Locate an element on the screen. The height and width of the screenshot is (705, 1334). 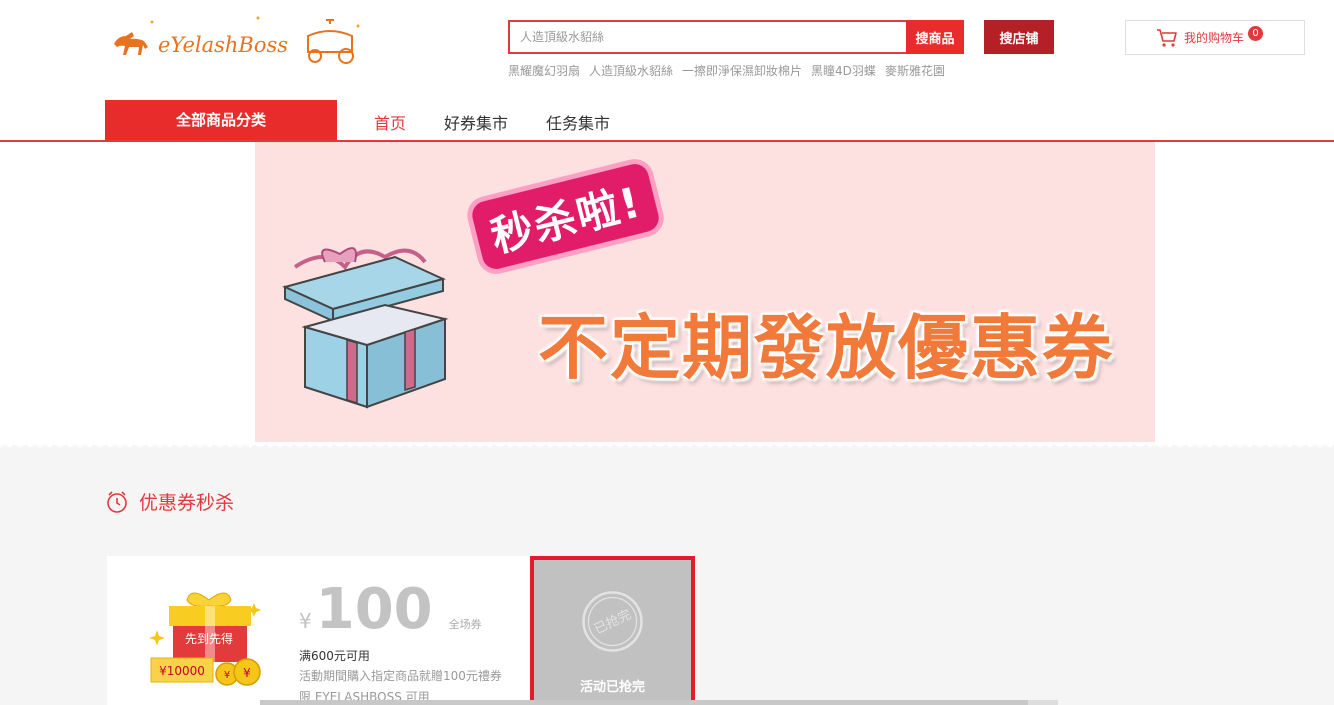
all-categories-menu: 全部商品分类 is located at coordinates (221, 120).